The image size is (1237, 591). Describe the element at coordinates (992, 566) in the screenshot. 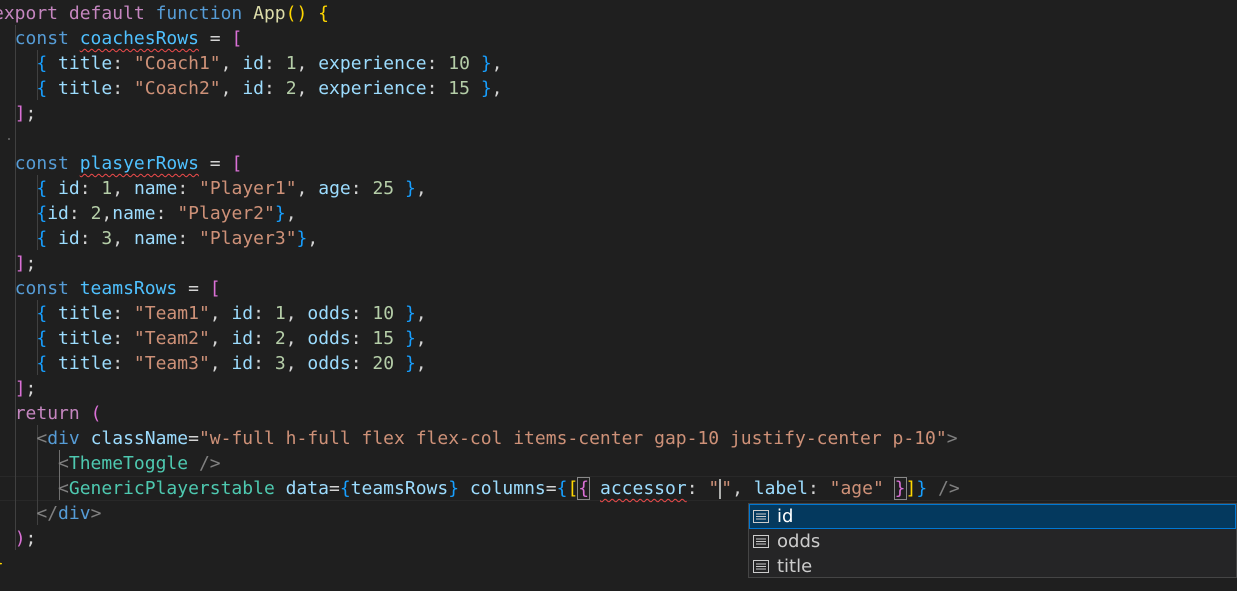

I see `suggestion-item: title` at that location.